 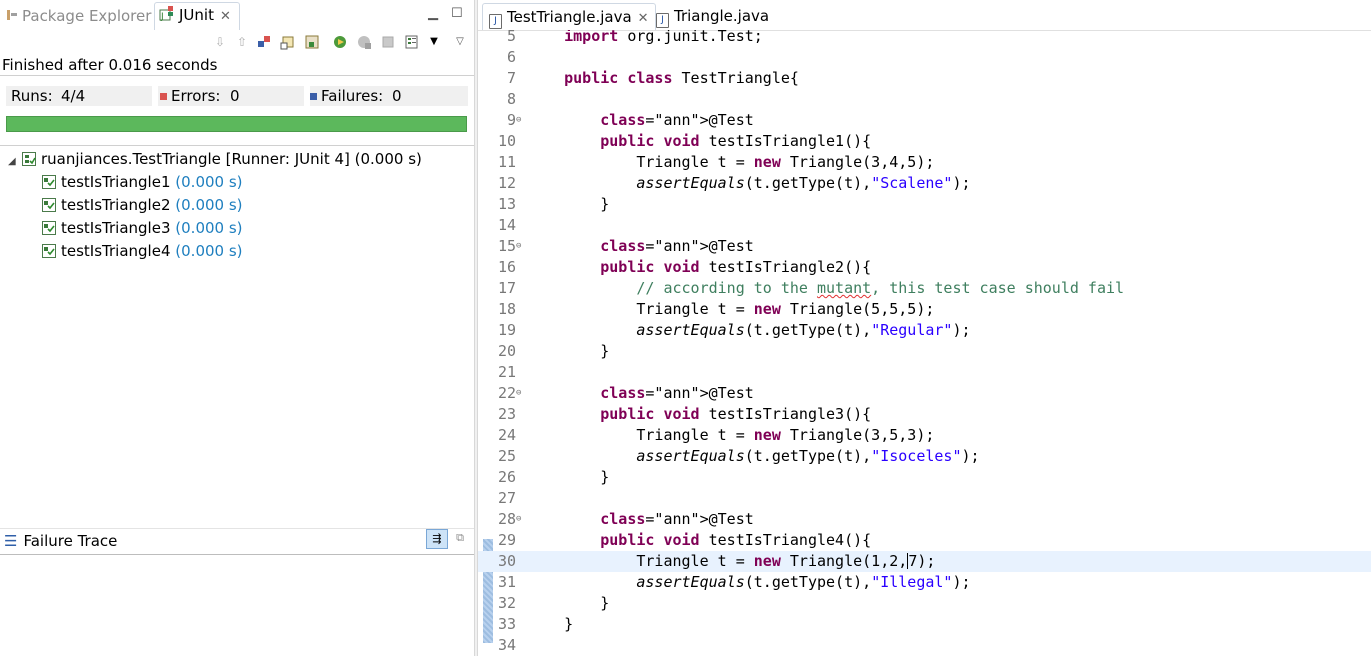 What do you see at coordinates (924, 38) in the screenshot?
I see `code-line: 5 import org.junit.Test;` at bounding box center [924, 38].